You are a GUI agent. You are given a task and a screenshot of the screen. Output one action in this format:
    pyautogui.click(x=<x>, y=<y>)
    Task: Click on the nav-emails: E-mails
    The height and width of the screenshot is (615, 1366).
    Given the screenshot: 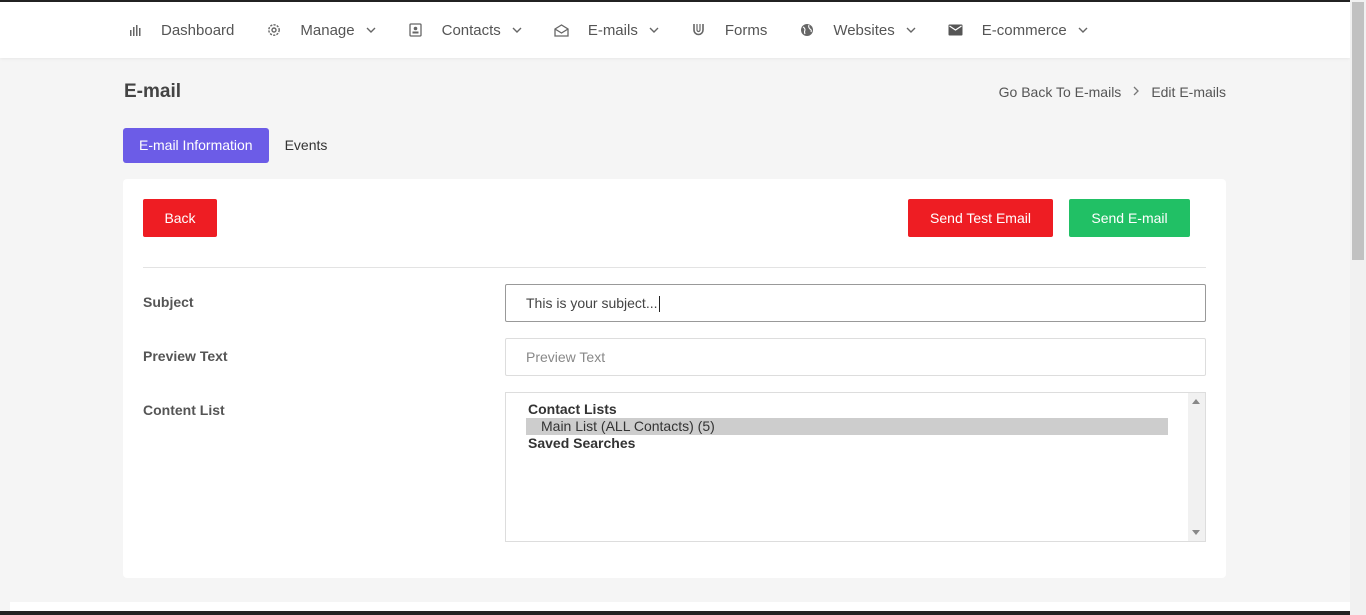 What is the action you would take?
    pyautogui.click(x=606, y=30)
    